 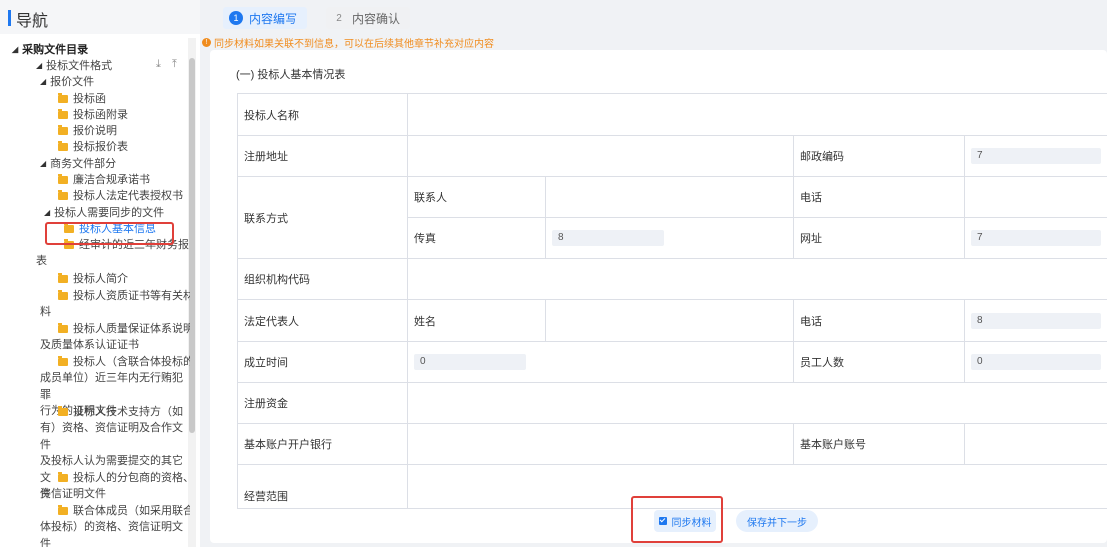 I want to click on rep-name-input, so click(x=669, y=320).